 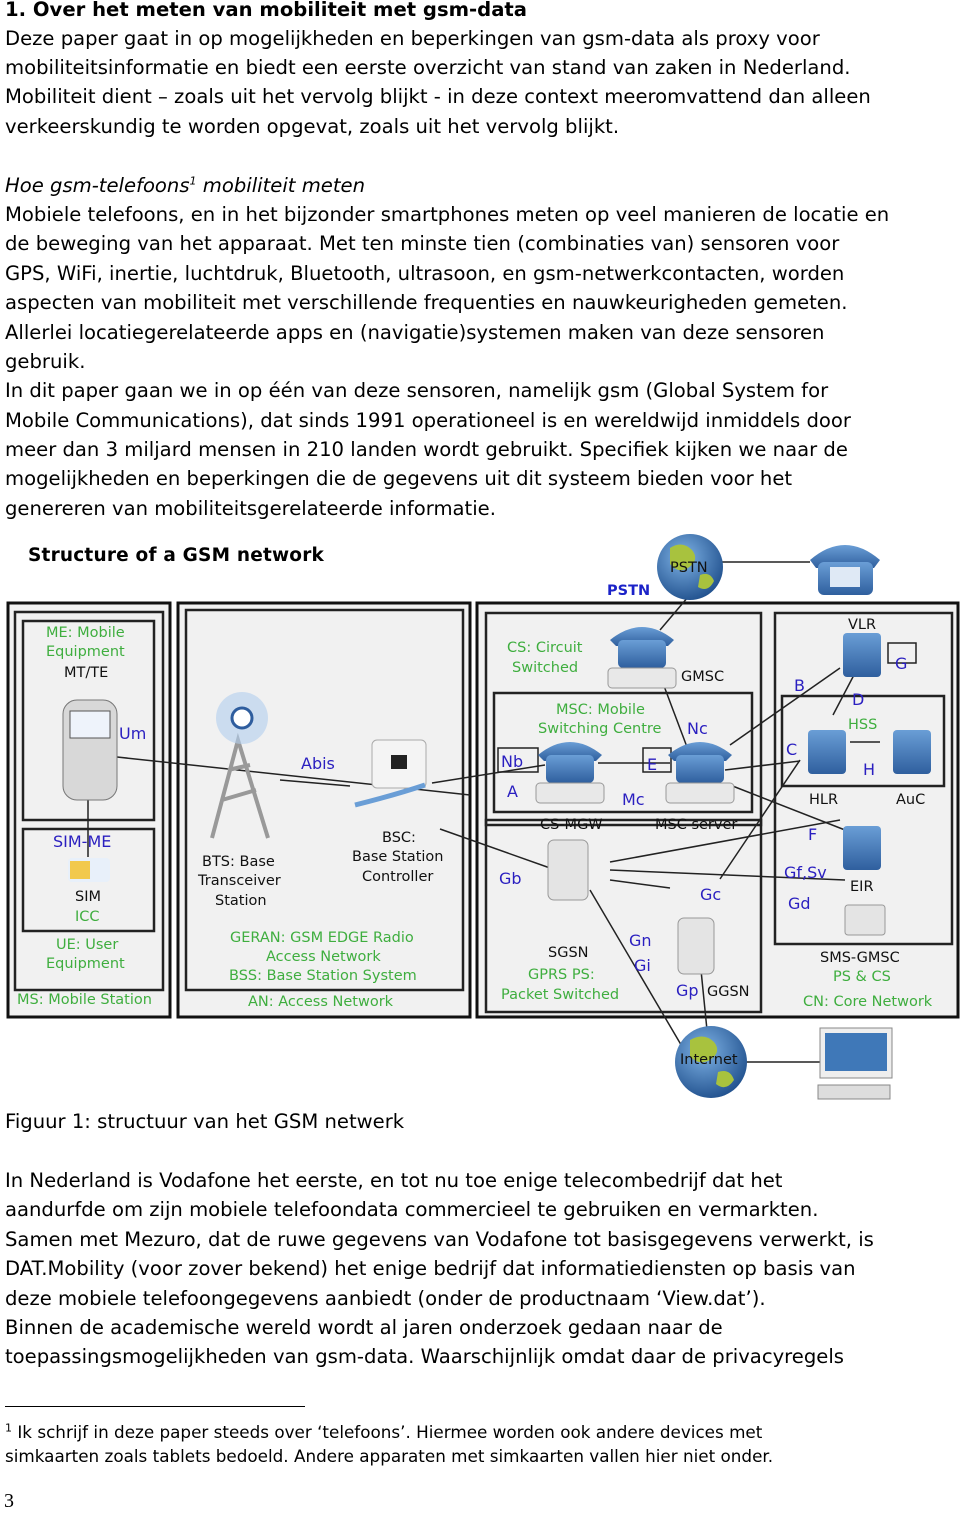 What do you see at coordinates (512, 761) in the screenshot?
I see `label-nb: Nb` at bounding box center [512, 761].